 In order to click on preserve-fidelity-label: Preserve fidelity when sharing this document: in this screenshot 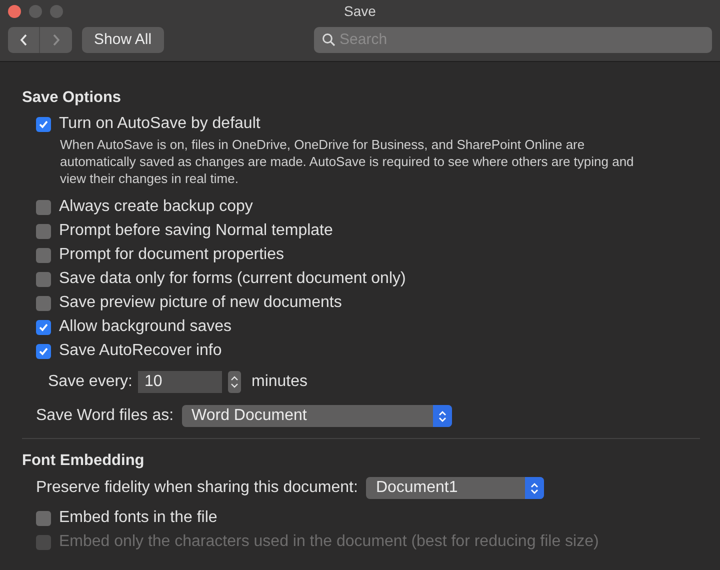, I will do `click(197, 488)`.